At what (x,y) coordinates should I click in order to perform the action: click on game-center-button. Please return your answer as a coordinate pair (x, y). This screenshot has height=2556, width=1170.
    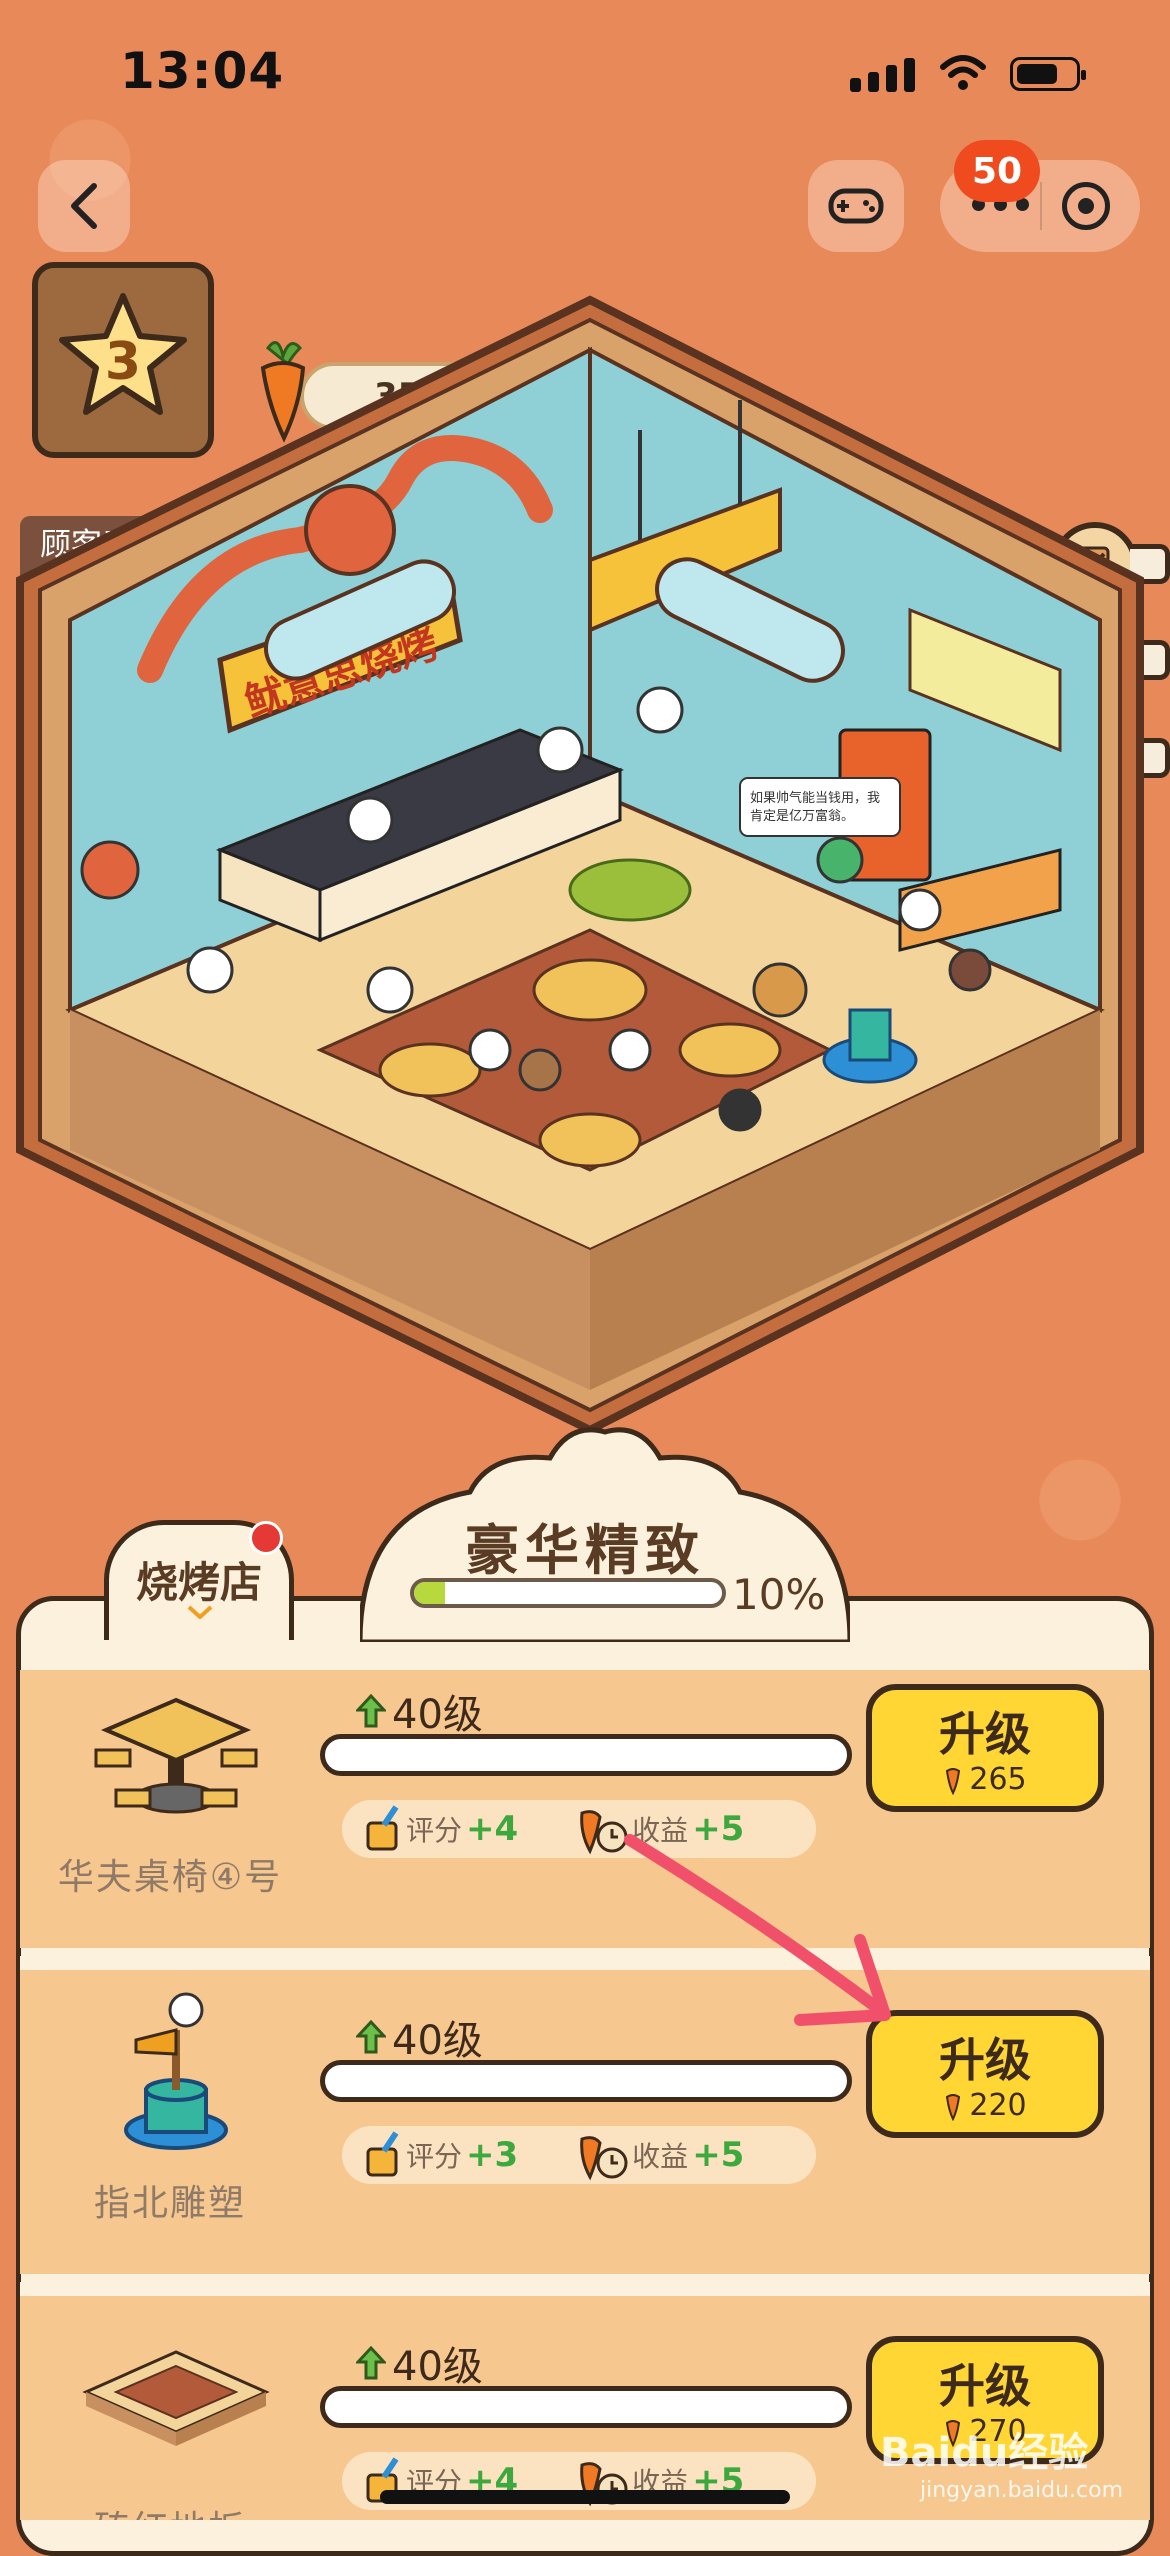
    Looking at the image, I should click on (856, 206).